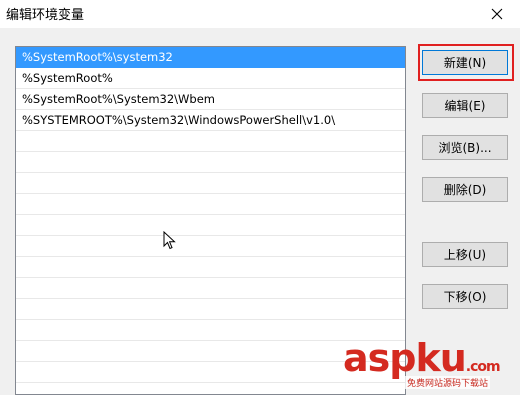  What do you see at coordinates (260, 14) in the screenshot?
I see `title-bar: 编辑环境变量` at bounding box center [260, 14].